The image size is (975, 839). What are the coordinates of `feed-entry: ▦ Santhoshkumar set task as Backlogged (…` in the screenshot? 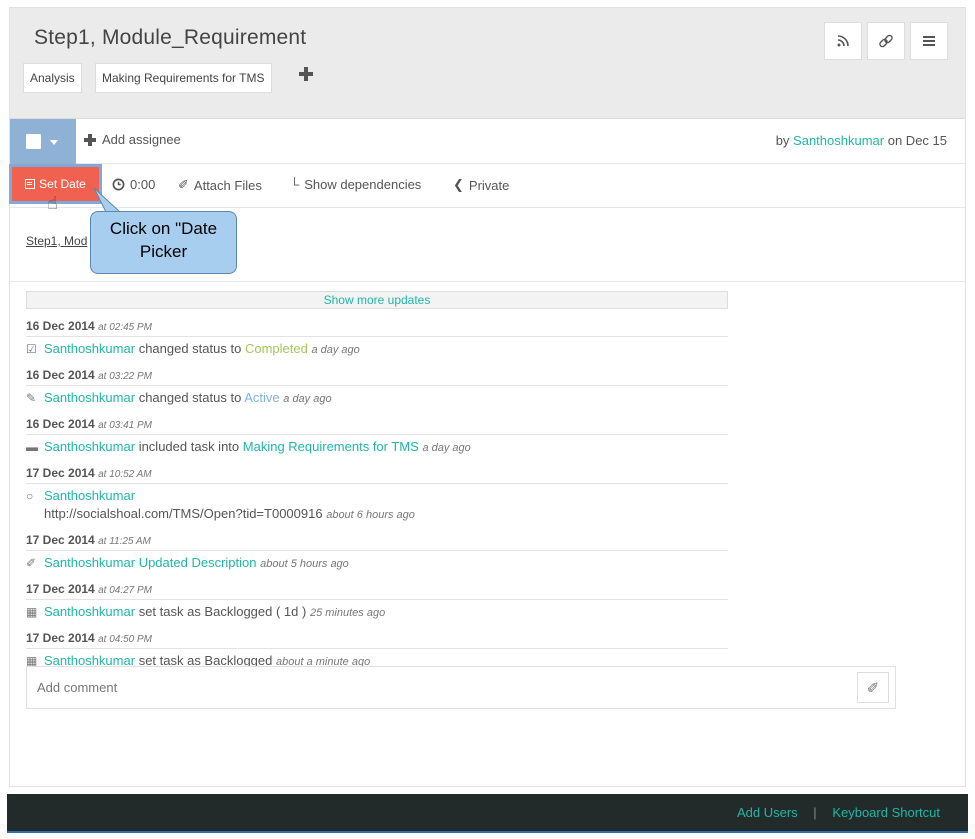 It's located at (377, 615).